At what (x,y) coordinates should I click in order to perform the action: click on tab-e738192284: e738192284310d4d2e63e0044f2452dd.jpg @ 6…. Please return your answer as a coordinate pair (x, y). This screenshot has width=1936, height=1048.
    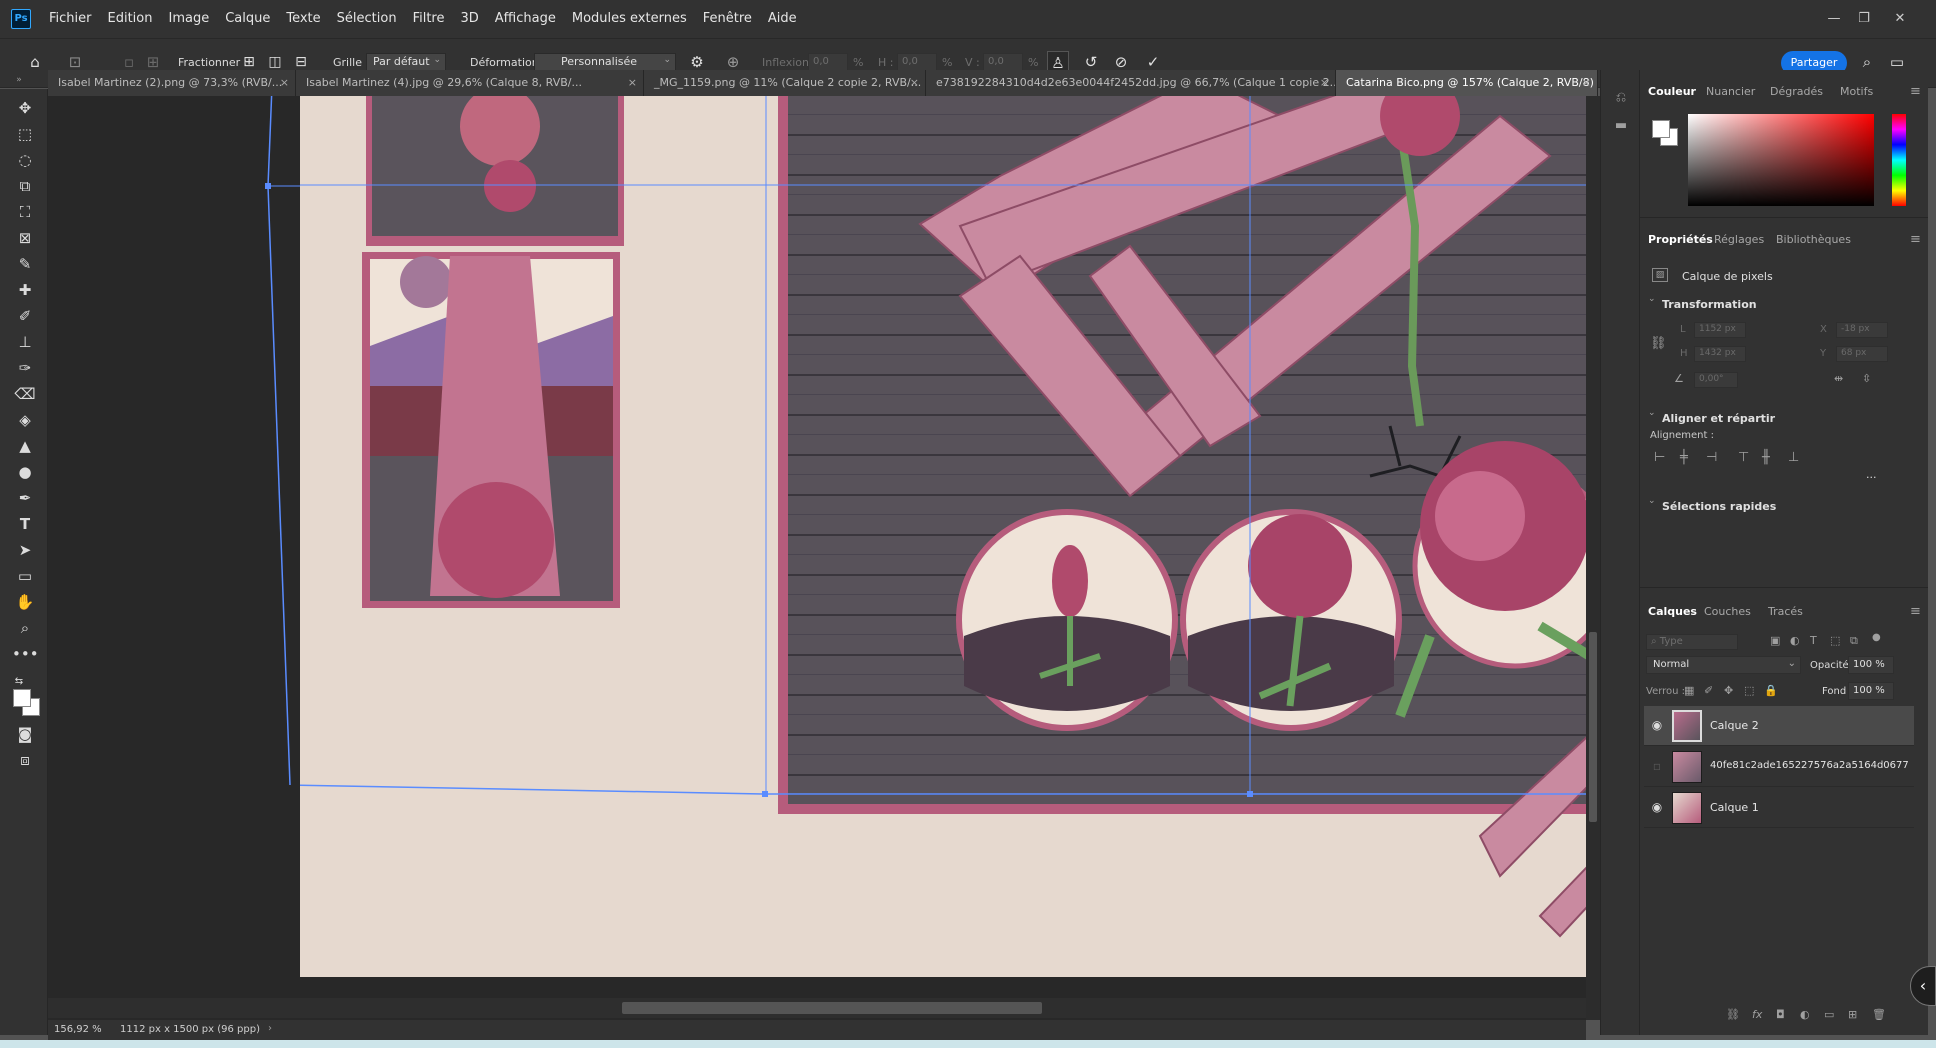
    Looking at the image, I should click on (1131, 83).